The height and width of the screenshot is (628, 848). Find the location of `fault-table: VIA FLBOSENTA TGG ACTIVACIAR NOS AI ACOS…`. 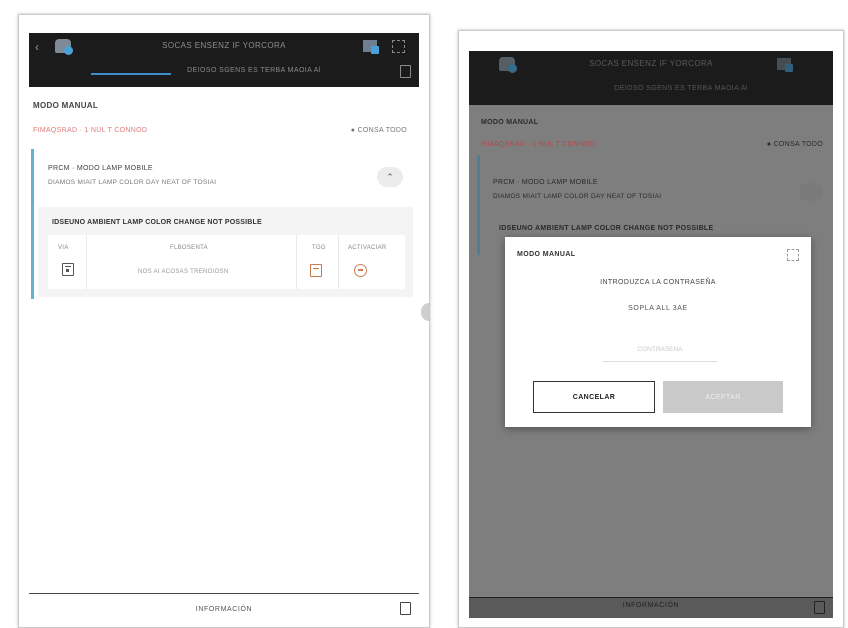

fault-table: VIA FLBOSENTA TGG ACTIVACIAR NOS AI ACOS… is located at coordinates (226, 262).